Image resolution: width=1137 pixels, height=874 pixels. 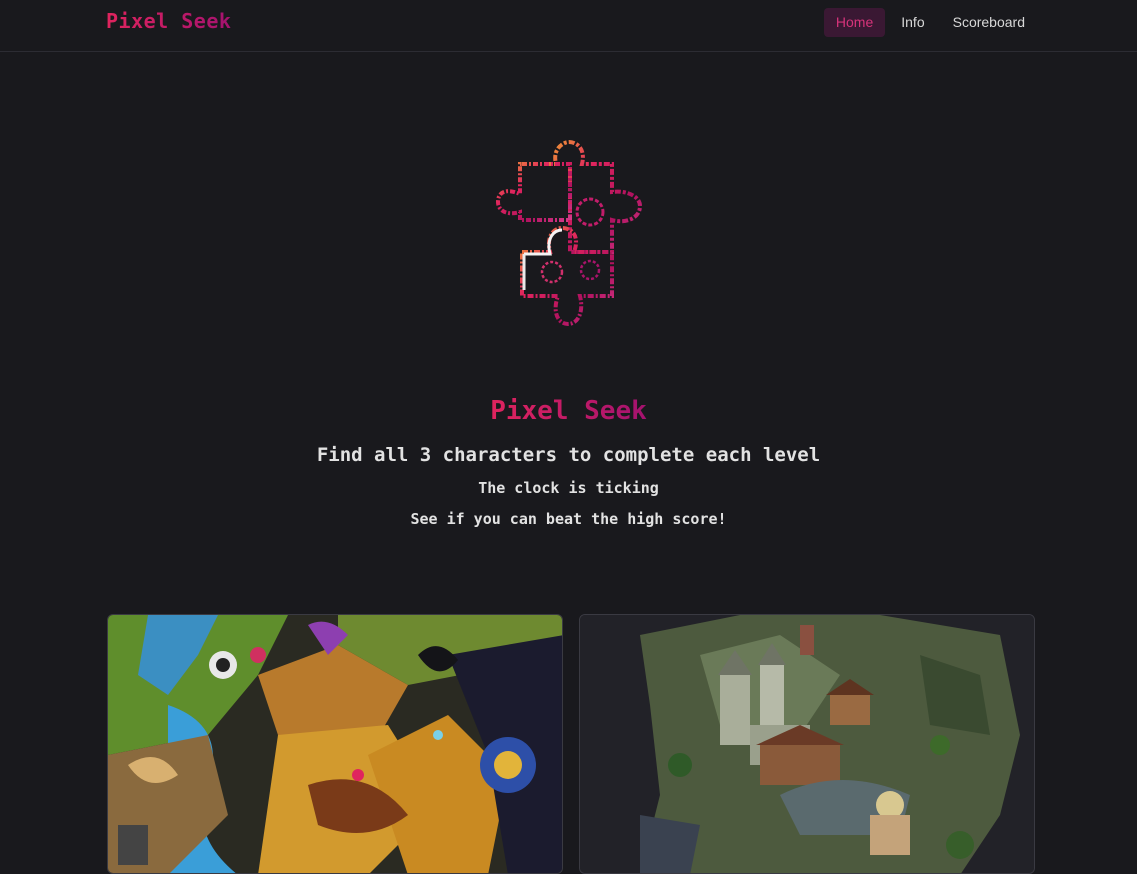 What do you see at coordinates (569, 233) in the screenshot?
I see `puzzle-piece-icon` at bounding box center [569, 233].